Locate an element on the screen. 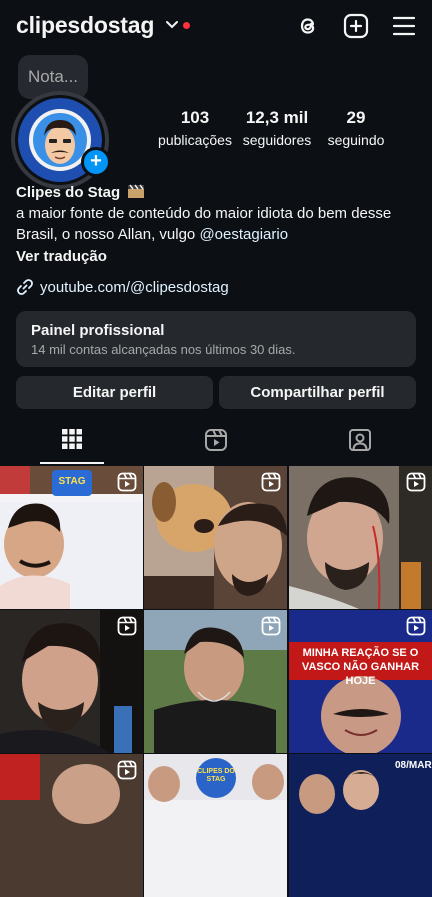  notification-dot is located at coordinates (186, 25).